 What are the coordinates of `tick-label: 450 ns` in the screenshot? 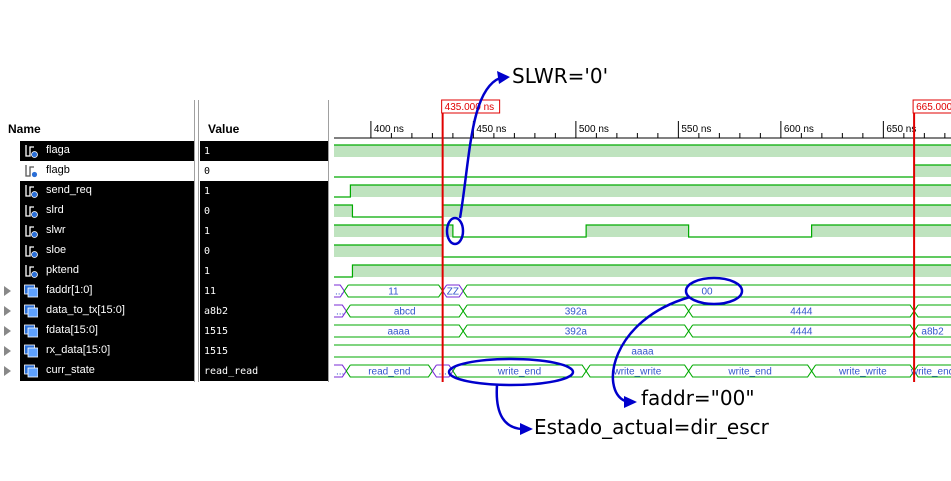 It's located at (491, 129).